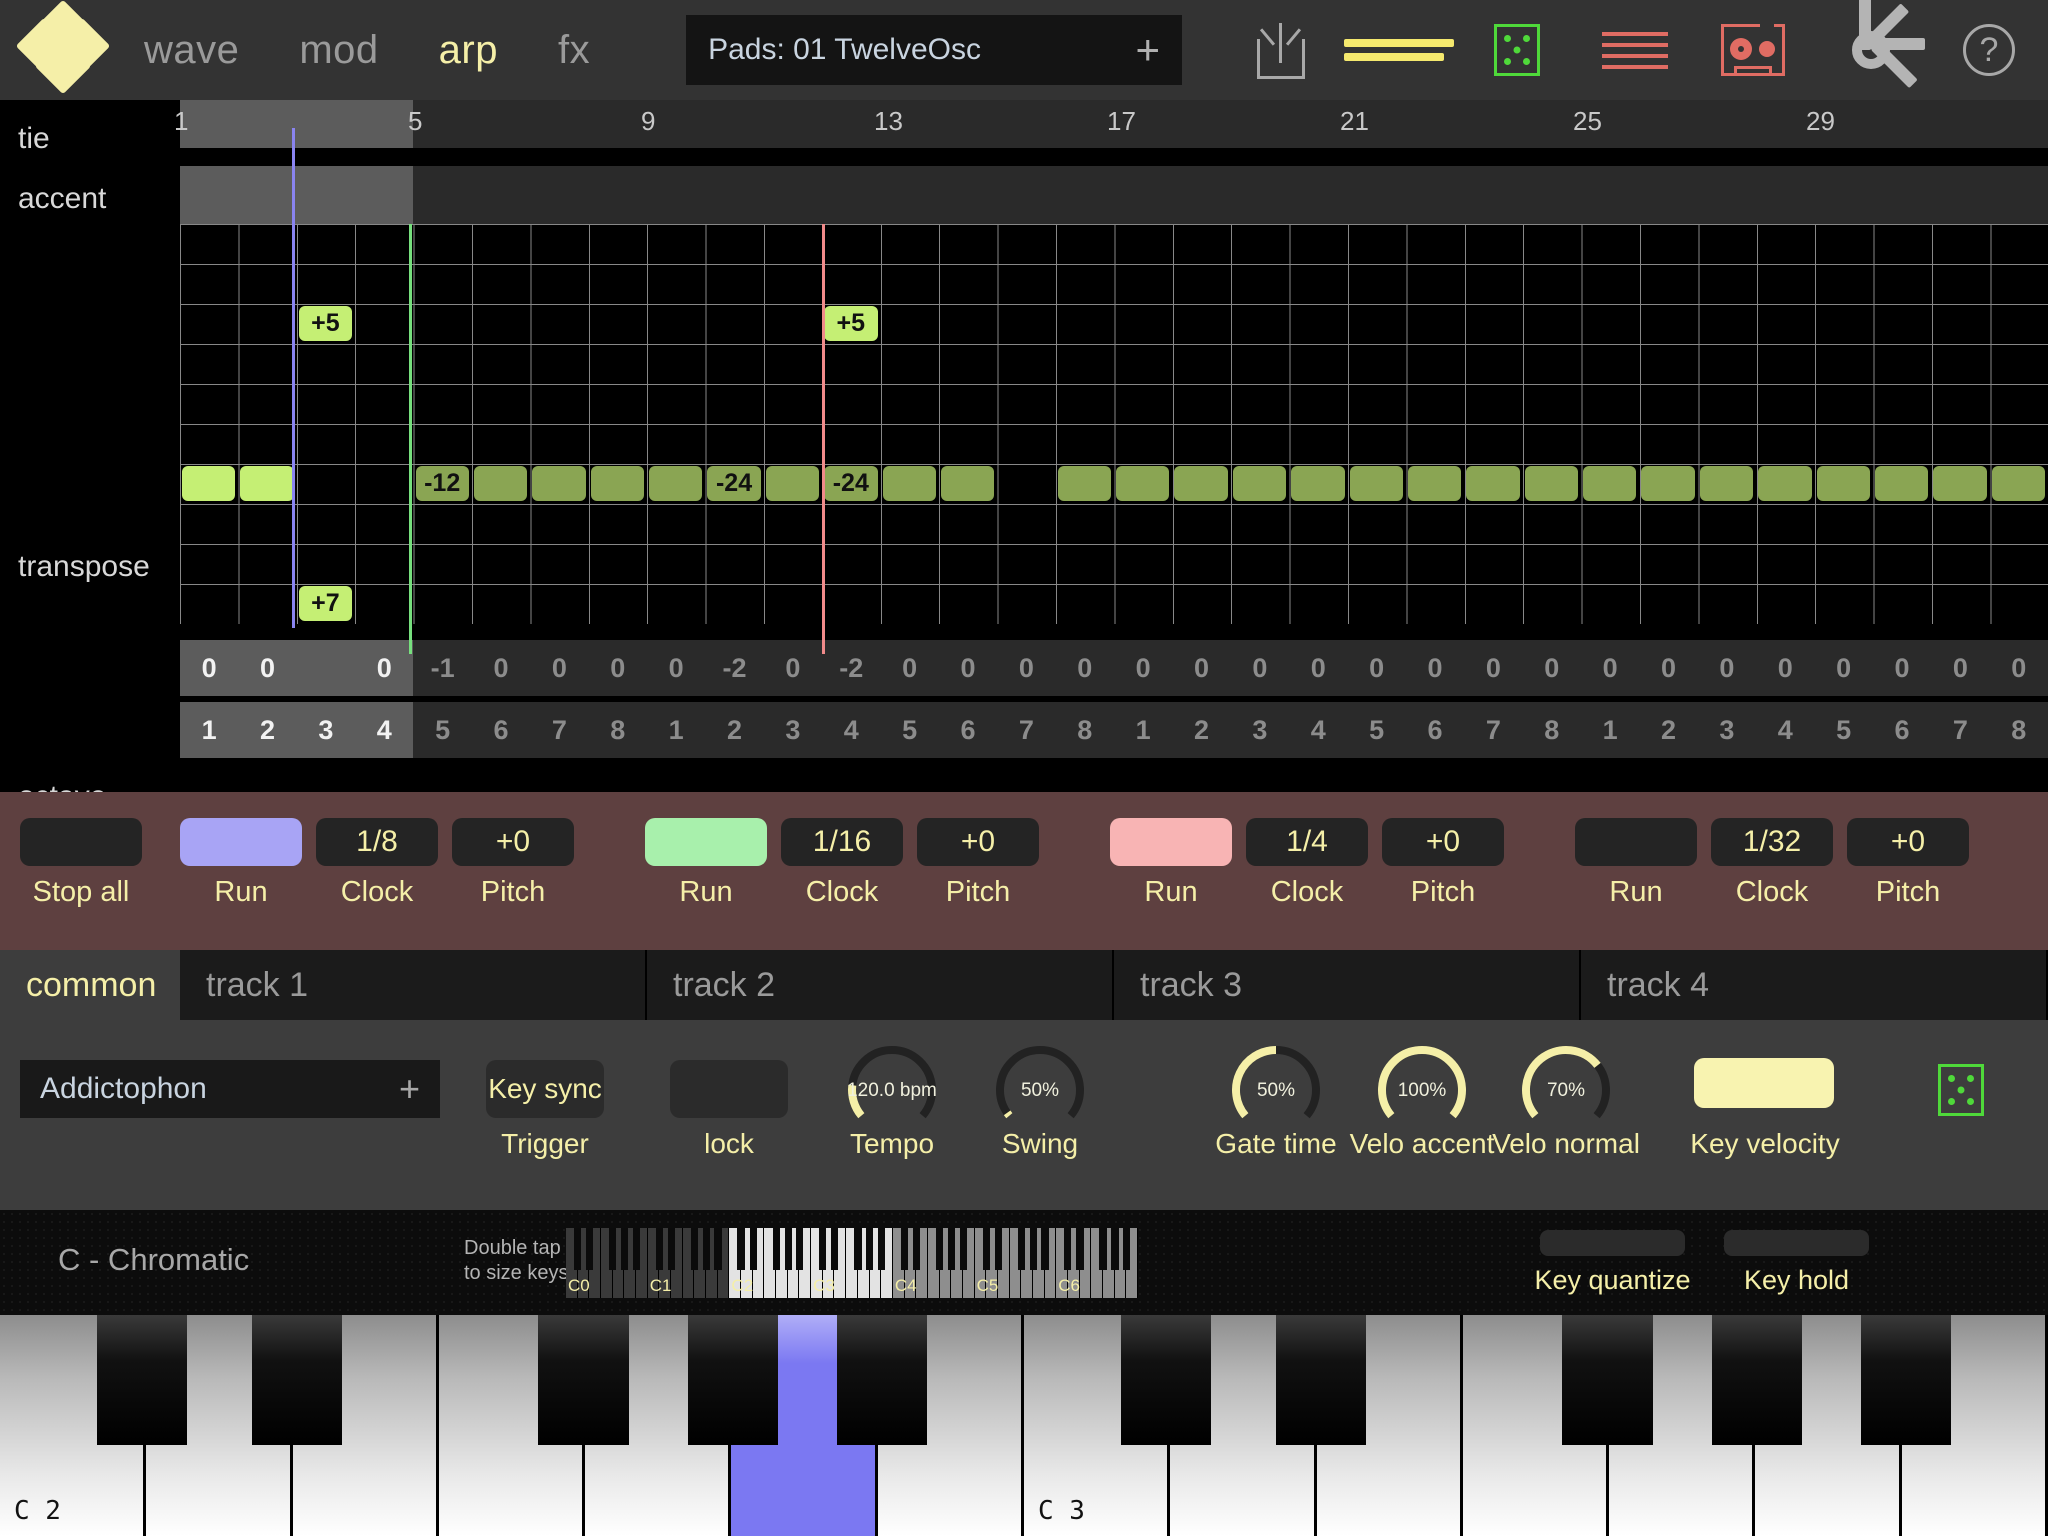 The height and width of the screenshot is (1536, 2048). What do you see at coordinates (1114, 730) in the screenshot?
I see `key-no-row: 12345678123456781234567812345678` at bounding box center [1114, 730].